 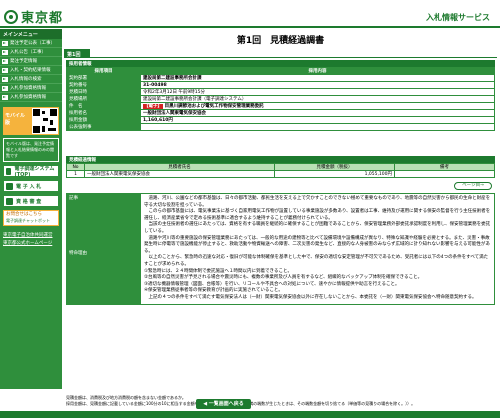 I want to click on table-row: 見積日時 令和2年3月12日 午前9時15分, so click(x=280, y=92).